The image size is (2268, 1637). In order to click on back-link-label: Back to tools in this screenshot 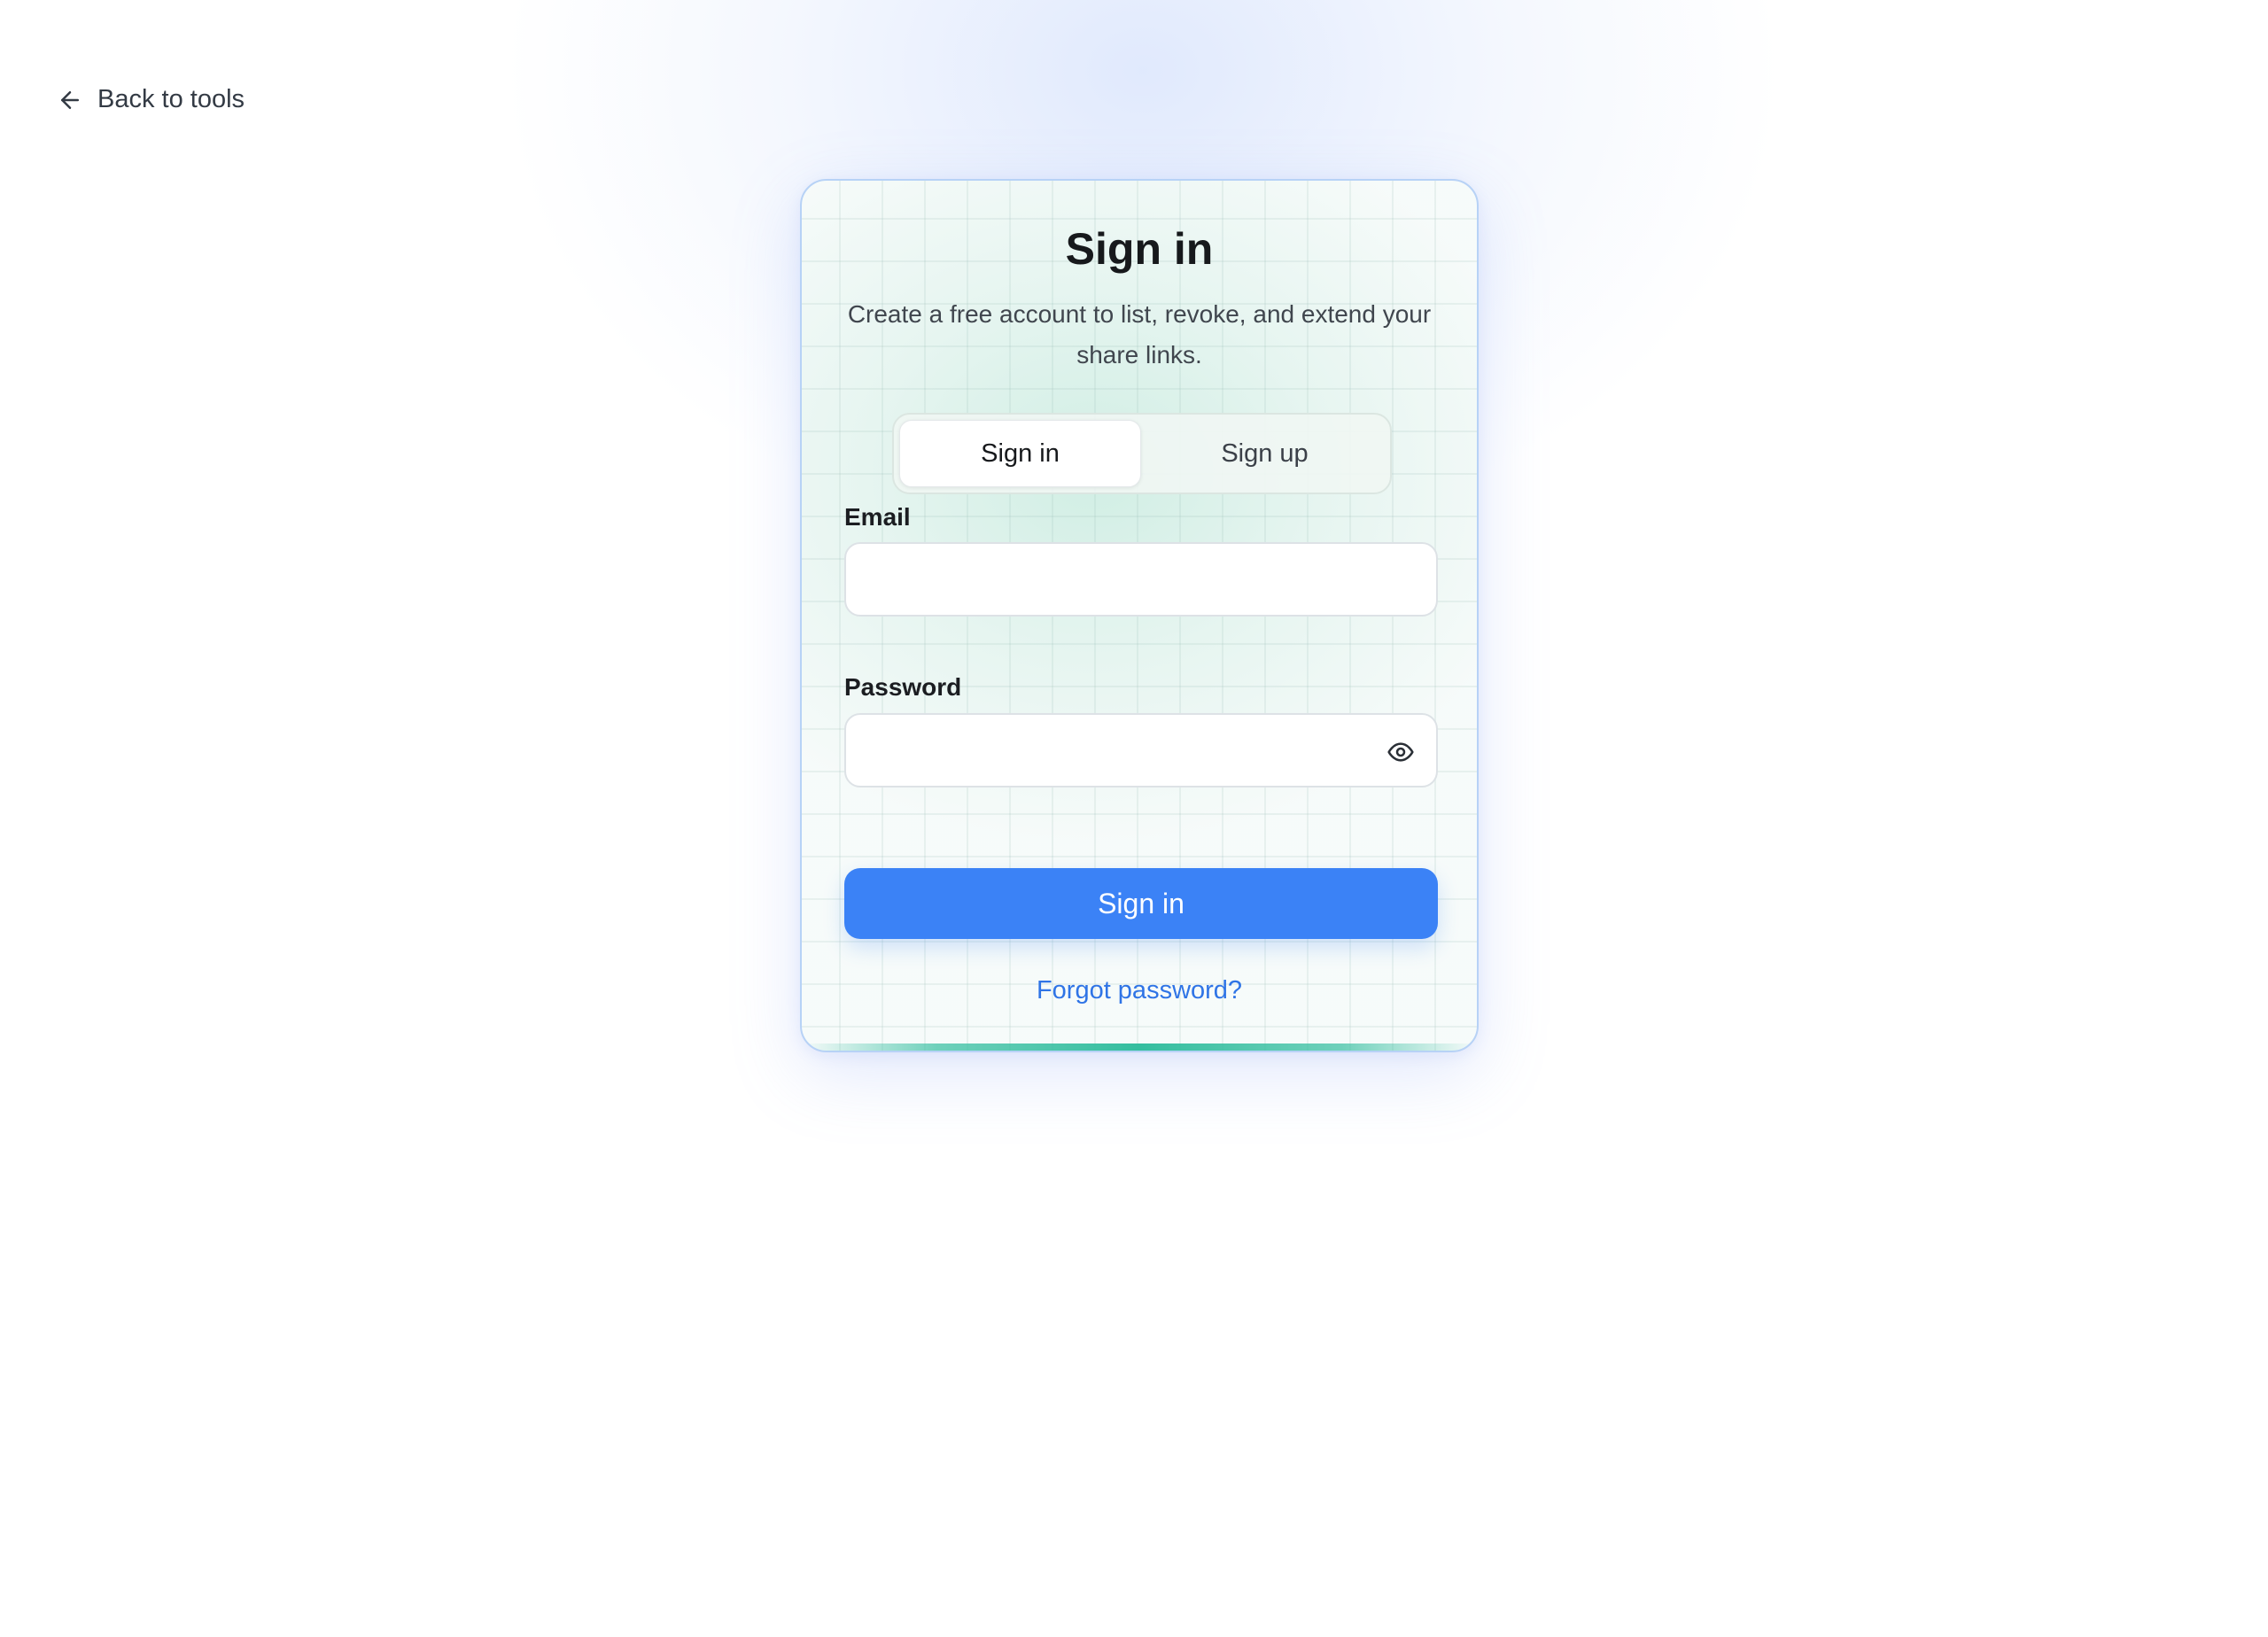, I will do `click(171, 99)`.